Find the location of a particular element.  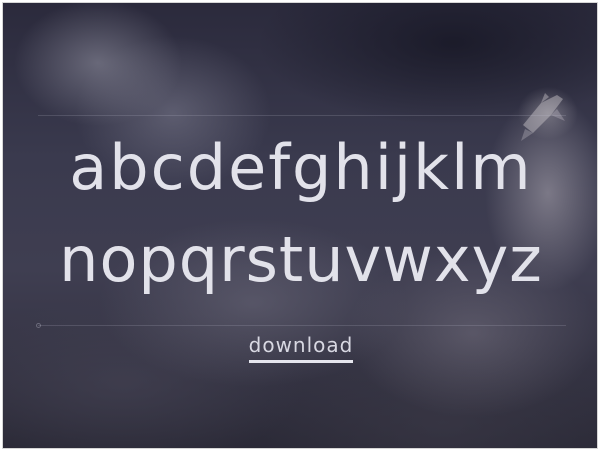

divider-dot is located at coordinates (38, 325).